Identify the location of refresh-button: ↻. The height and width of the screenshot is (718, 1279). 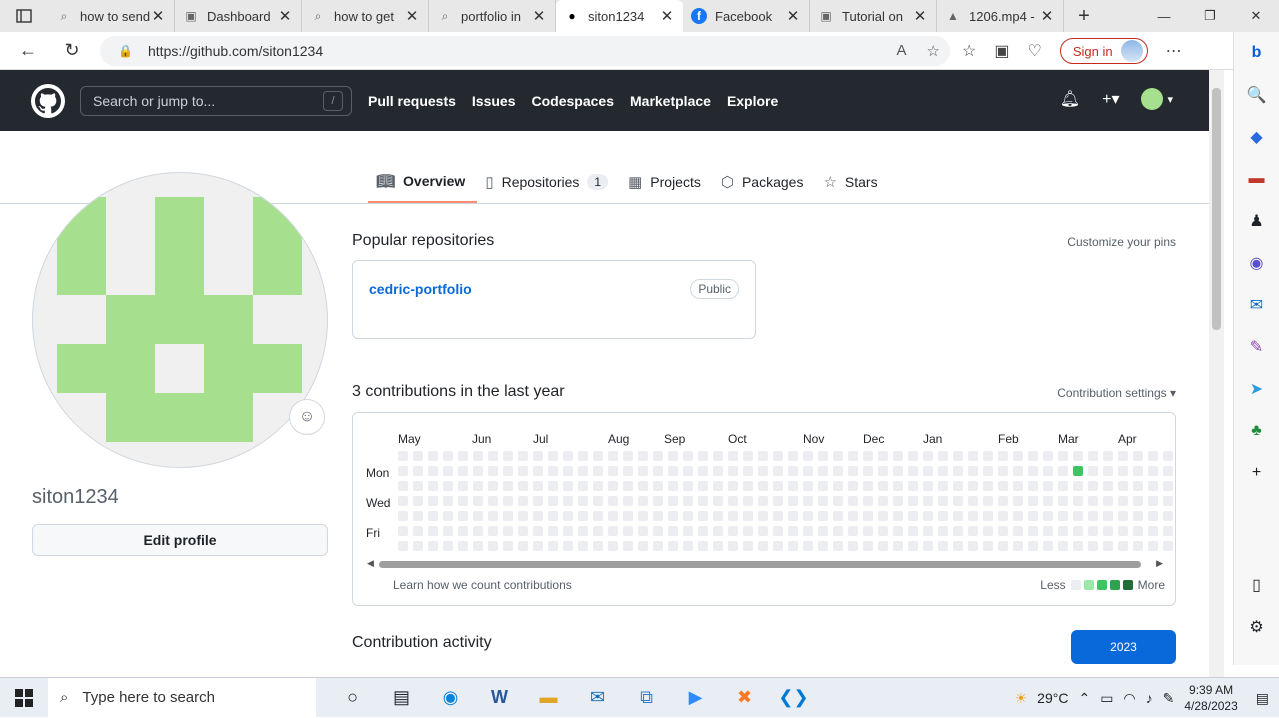
(72, 50).